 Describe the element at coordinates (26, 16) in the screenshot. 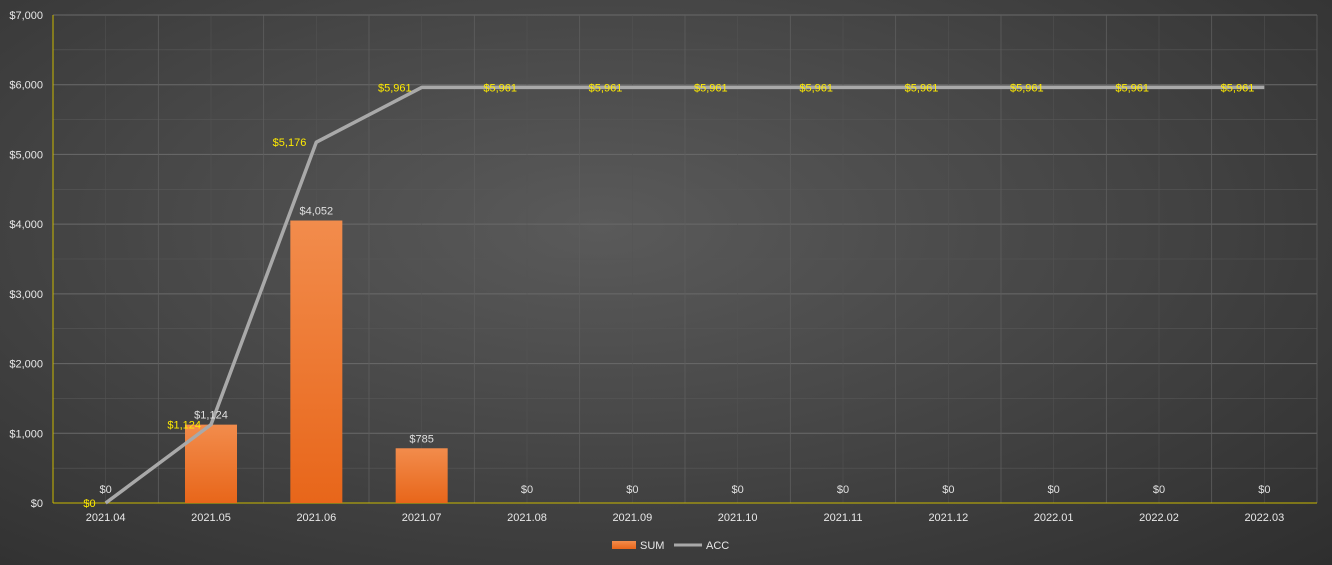

I see `y-tick-label: $7,000` at that location.